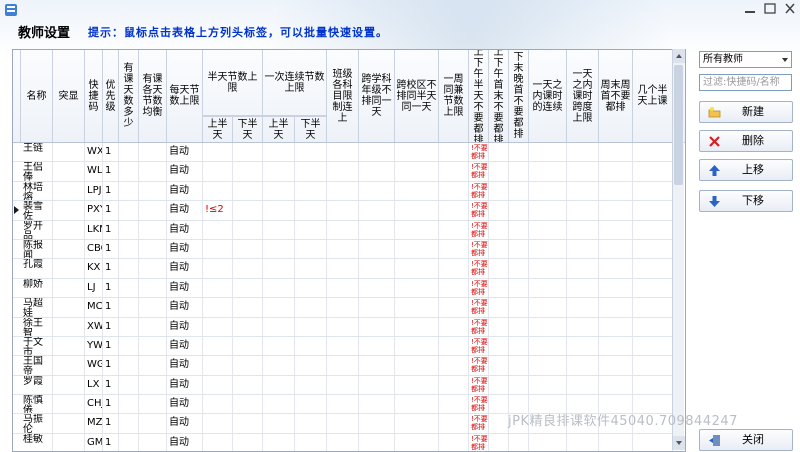 The image size is (800, 452). Describe the element at coordinates (37, 210) in the screenshot. I see `cell-name: 裴雪佐` at that location.